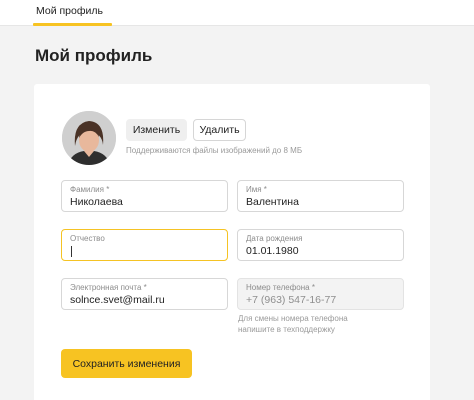 Image resolution: width=474 pixels, height=400 pixels. I want to click on email-label: Электронная почта *, so click(108, 287).